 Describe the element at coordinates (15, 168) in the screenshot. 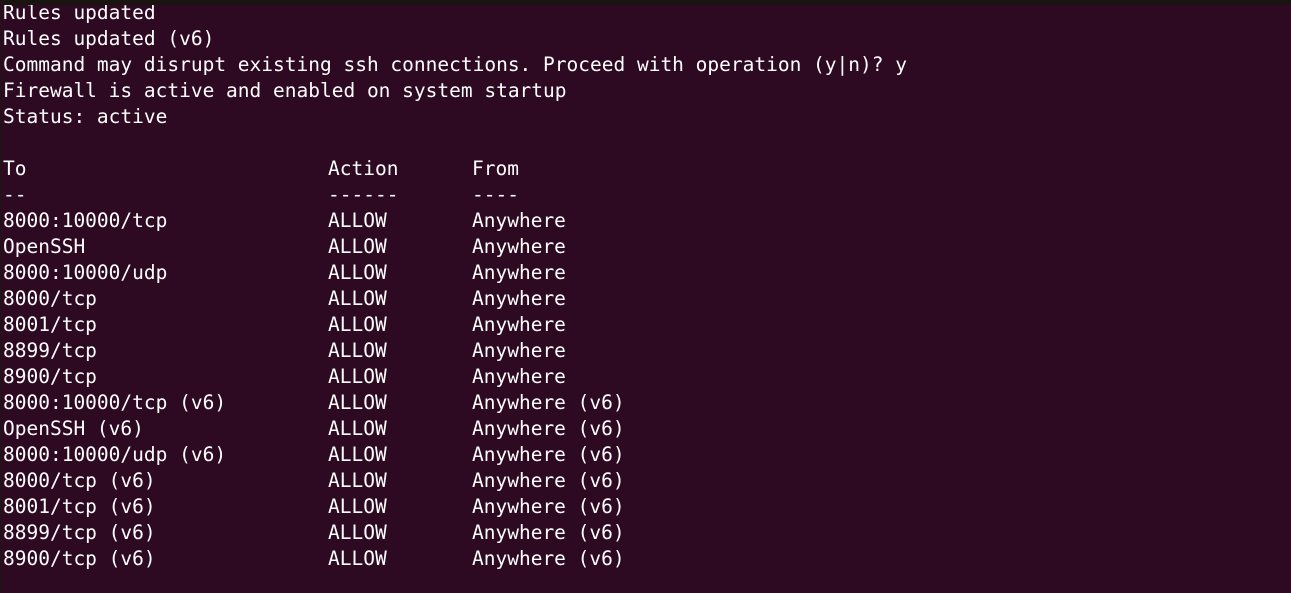

I see `column-header-to: To` at that location.